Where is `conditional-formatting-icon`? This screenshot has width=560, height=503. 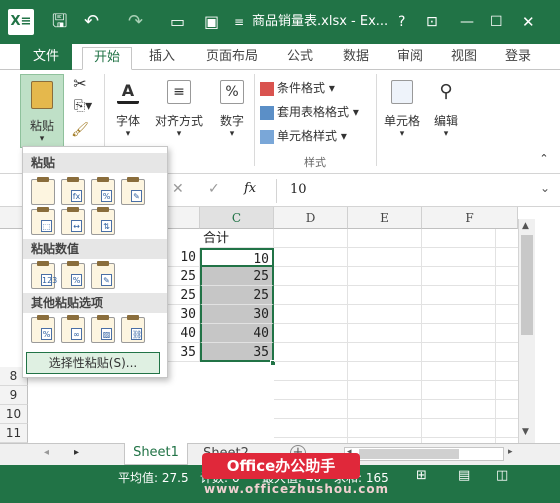
conditional-formatting-icon is located at coordinates (267, 88).